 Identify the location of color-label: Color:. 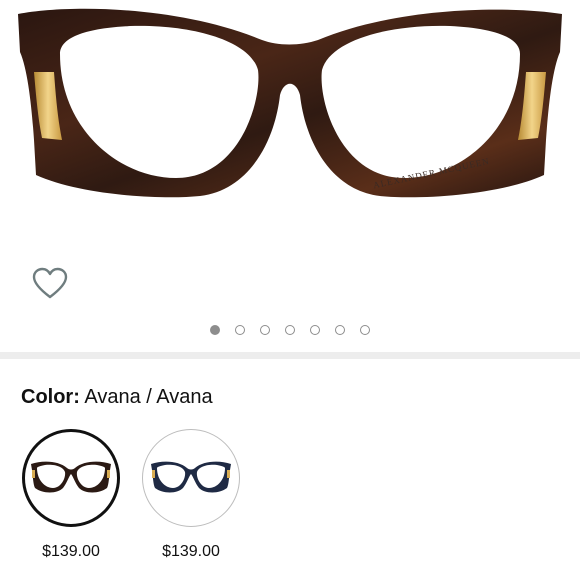
(50, 397).